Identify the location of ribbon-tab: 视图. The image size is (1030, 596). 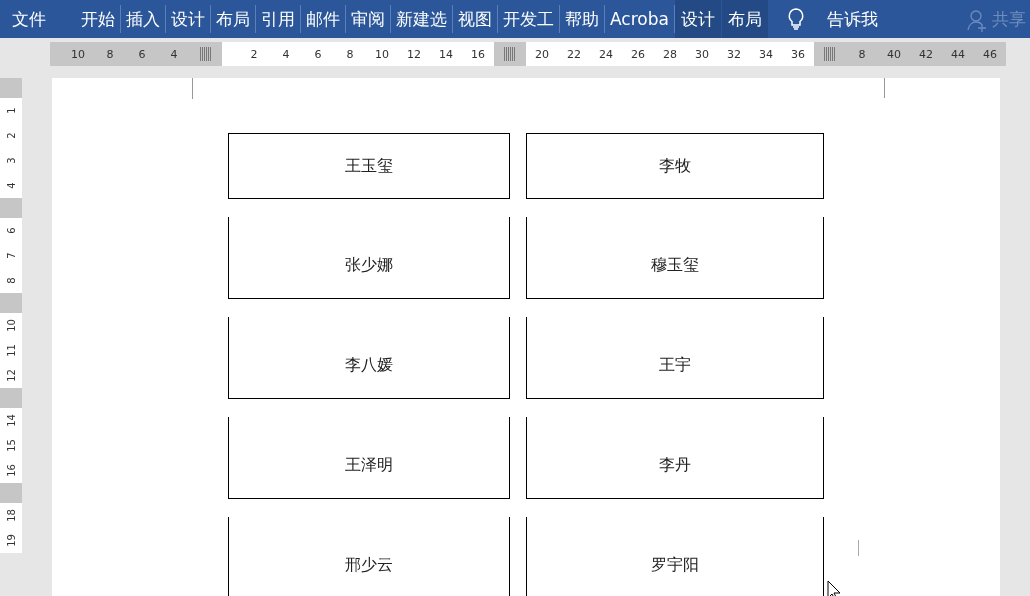
(475, 19).